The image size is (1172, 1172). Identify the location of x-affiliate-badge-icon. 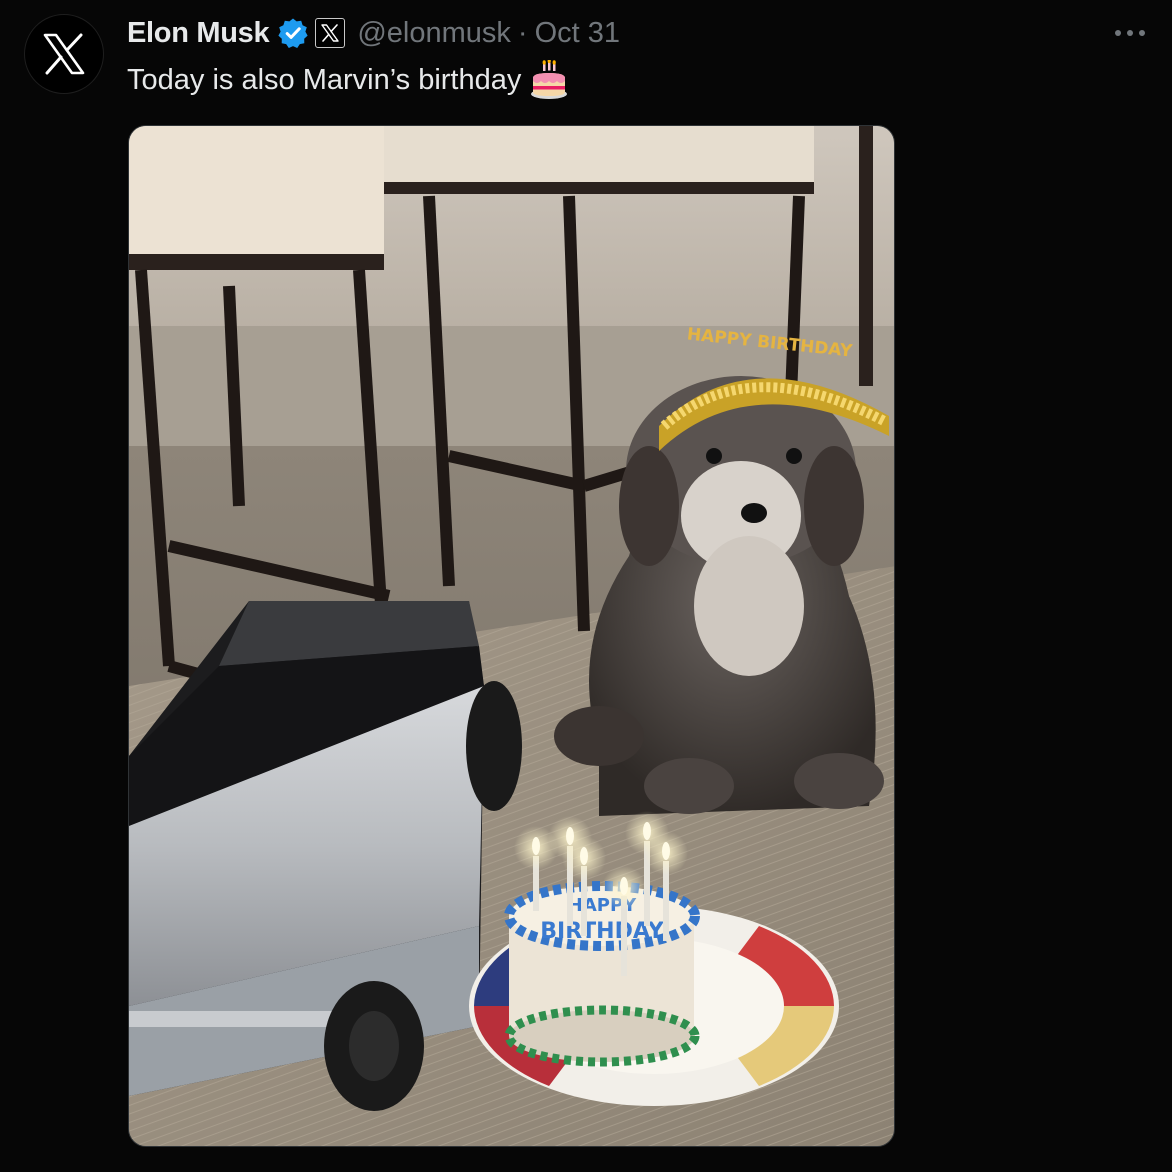
(330, 33).